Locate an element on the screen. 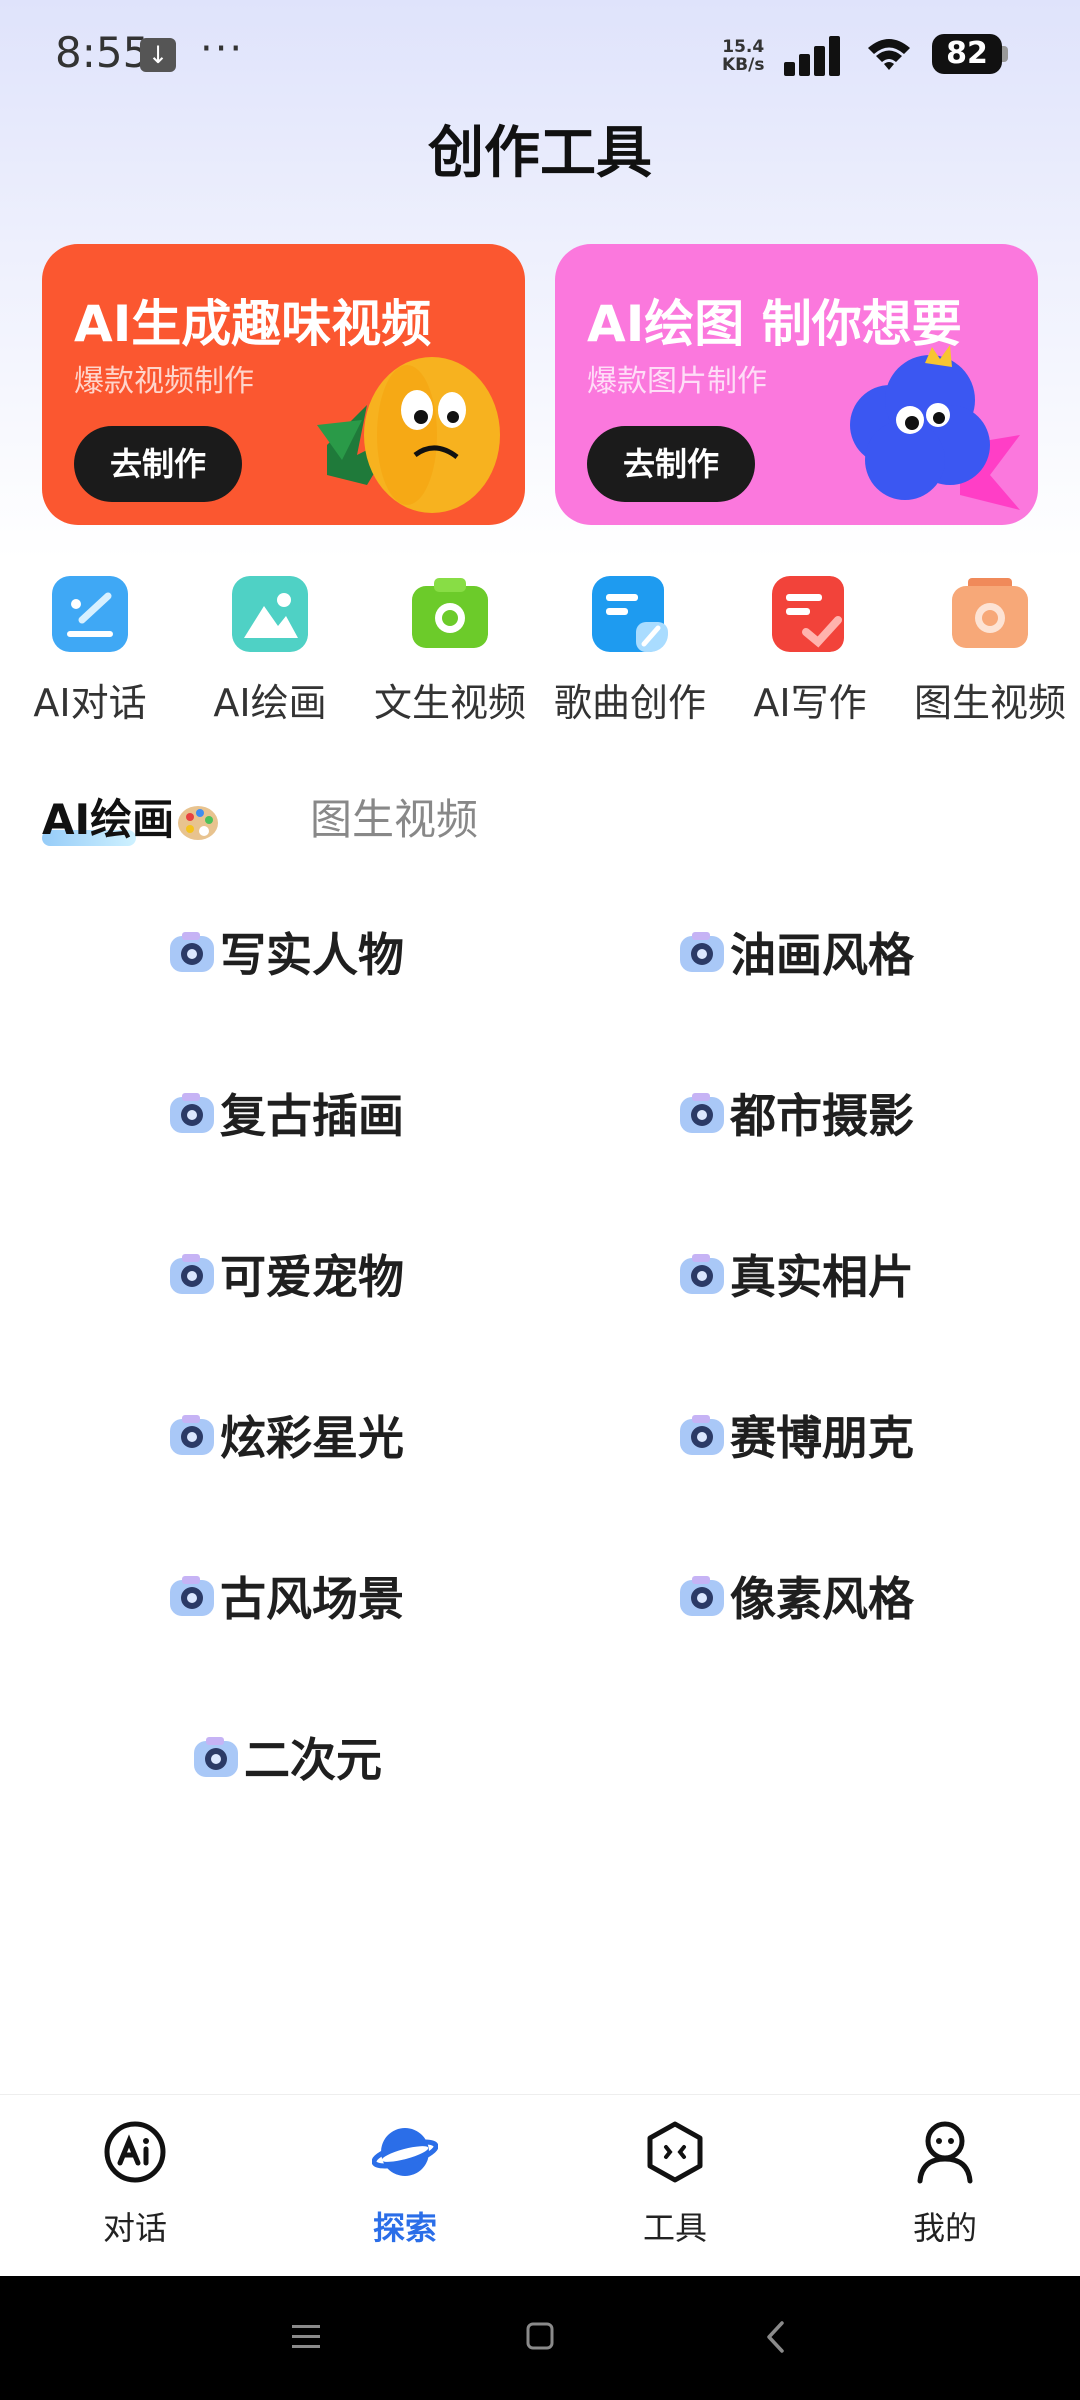  style-item: 像素风格 is located at coordinates (796, 1596).